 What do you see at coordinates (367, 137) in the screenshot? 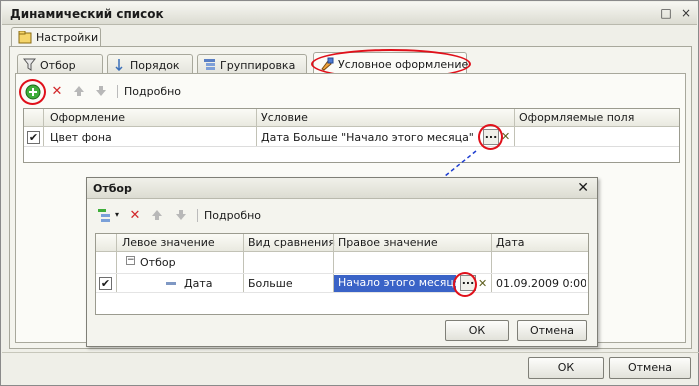
I see `row-condition: Дата Больше "Начало этого месяца"` at bounding box center [367, 137].